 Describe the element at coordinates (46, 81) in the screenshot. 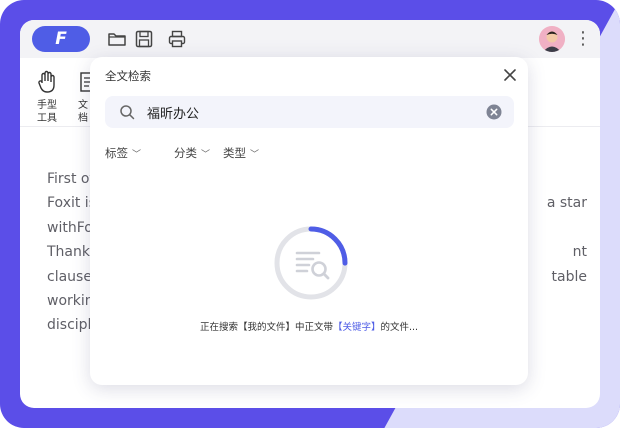

I see `hand-icon` at that location.